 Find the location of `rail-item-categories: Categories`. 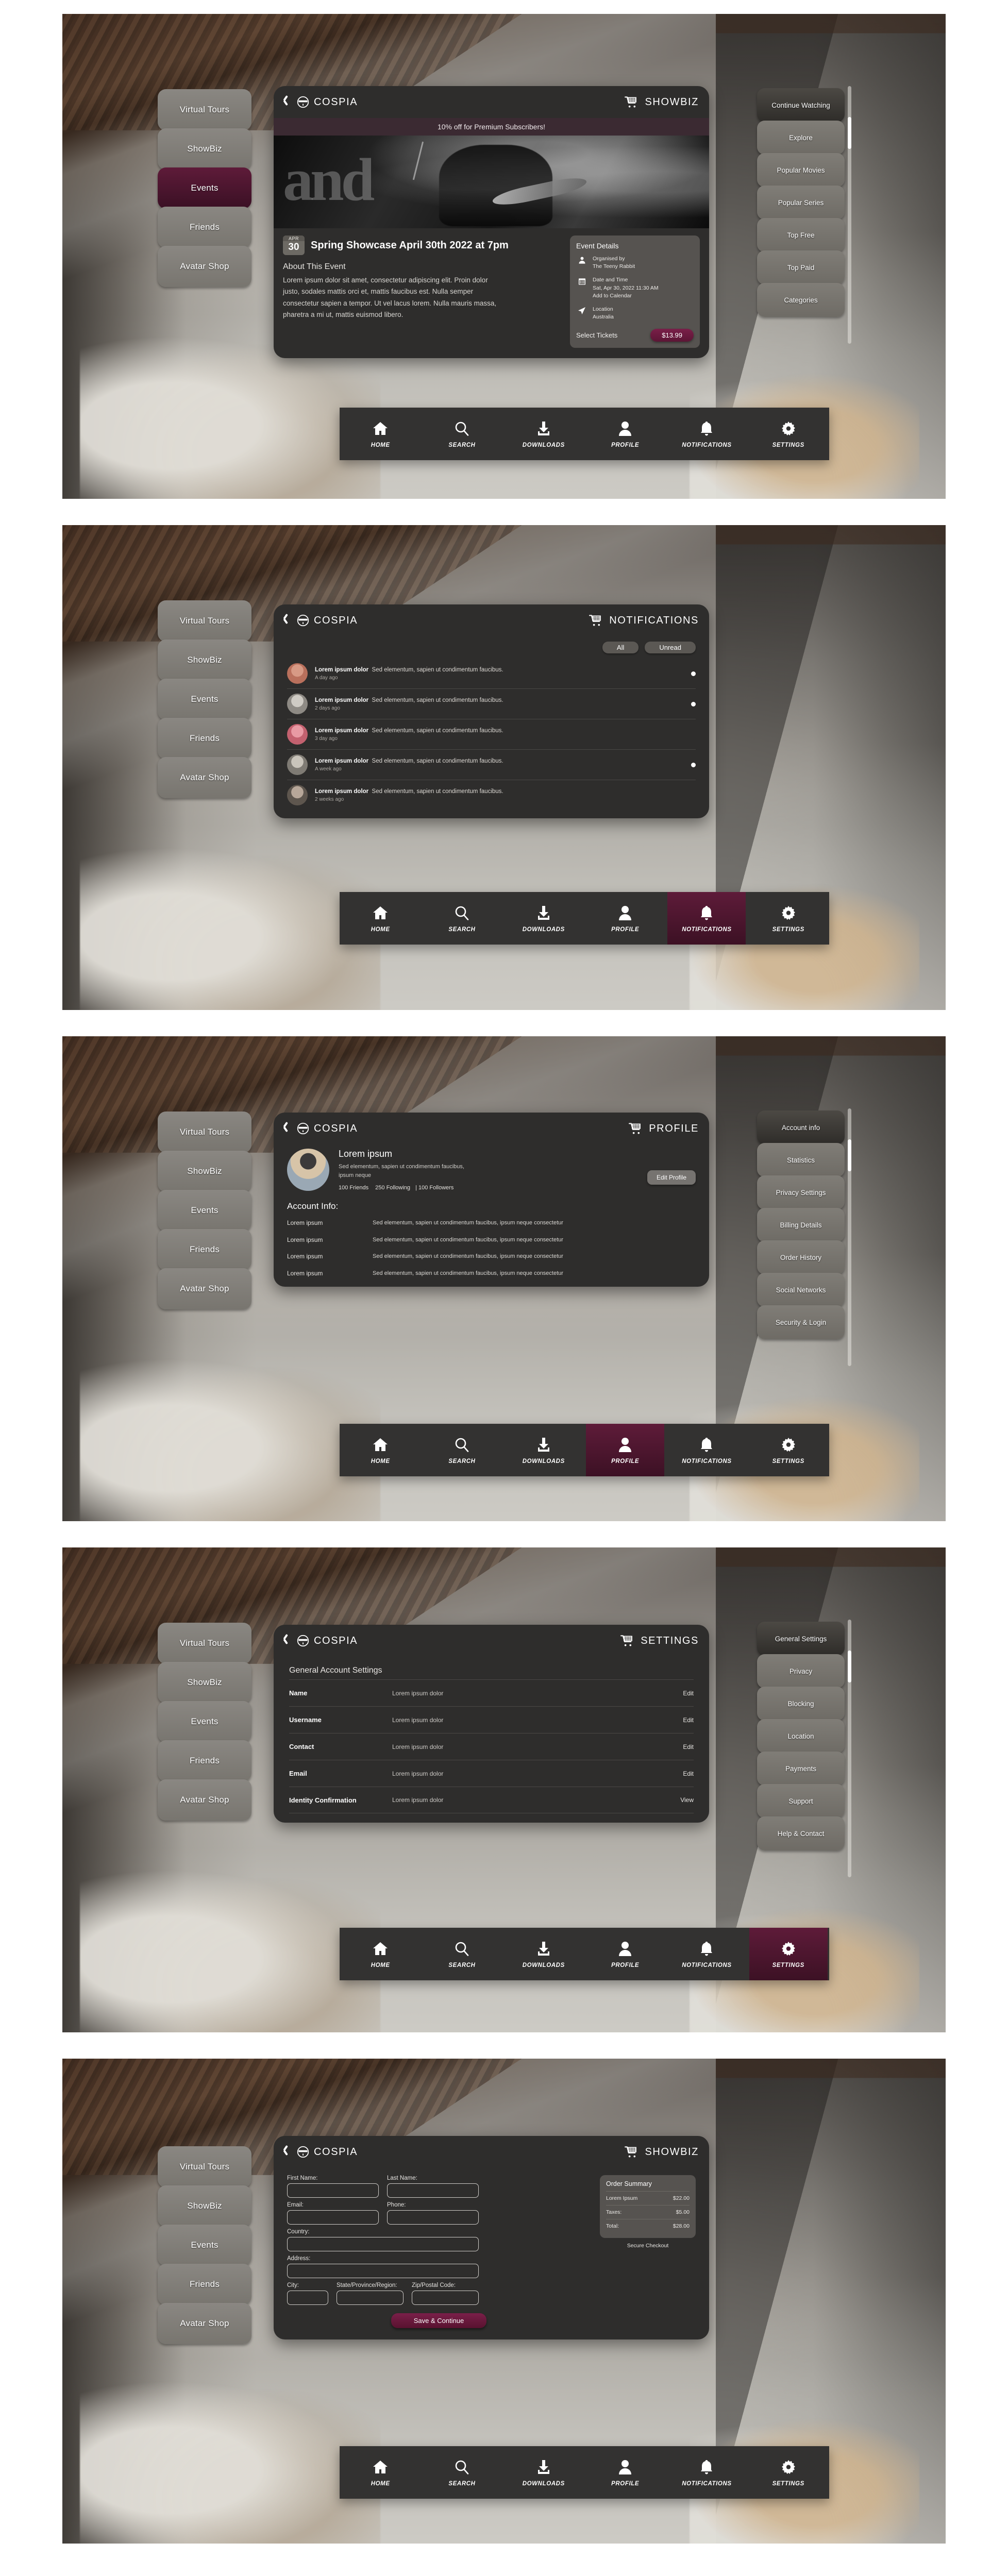

rail-item-categories: Categories is located at coordinates (801, 300).